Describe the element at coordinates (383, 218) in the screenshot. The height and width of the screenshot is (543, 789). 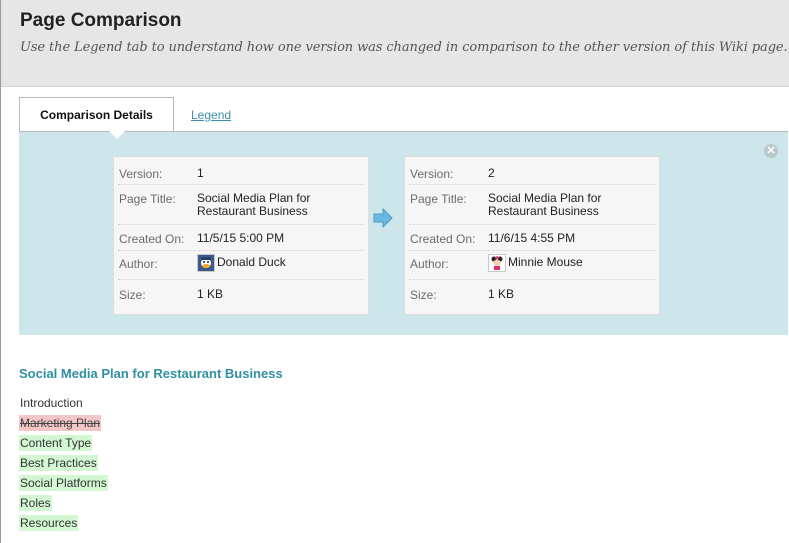
I see `right-arrow-icon` at that location.